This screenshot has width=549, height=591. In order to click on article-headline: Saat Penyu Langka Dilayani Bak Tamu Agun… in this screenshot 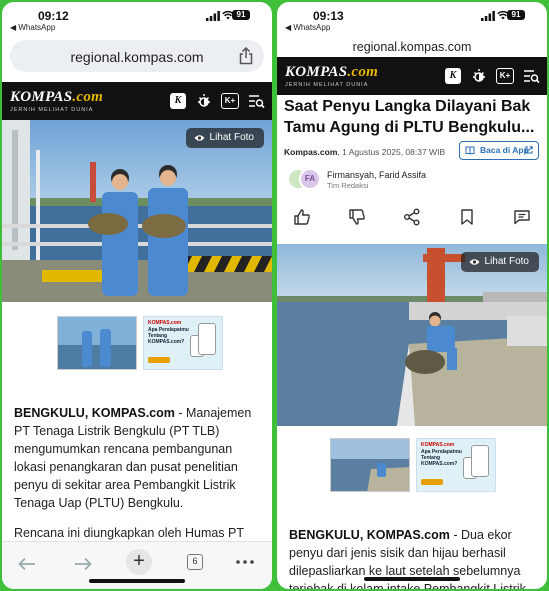, I will do `click(409, 117)`.